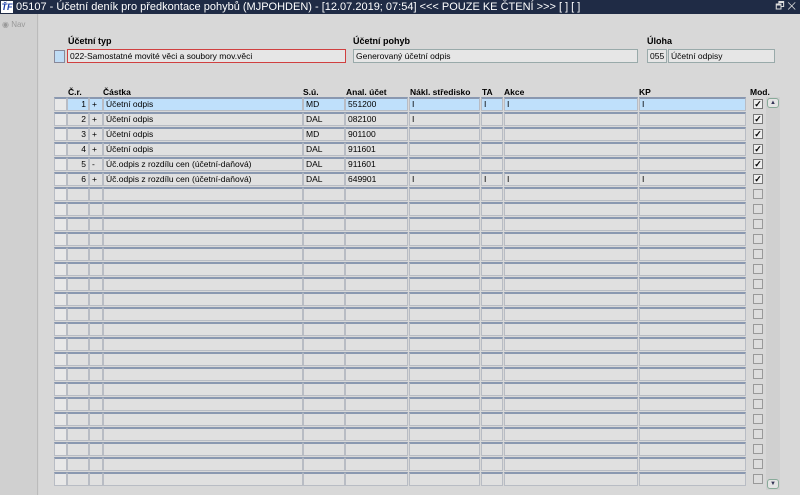 The image size is (800, 495). What do you see at coordinates (773, 103) in the screenshot?
I see `scroll-up-icon: ▲` at bounding box center [773, 103].